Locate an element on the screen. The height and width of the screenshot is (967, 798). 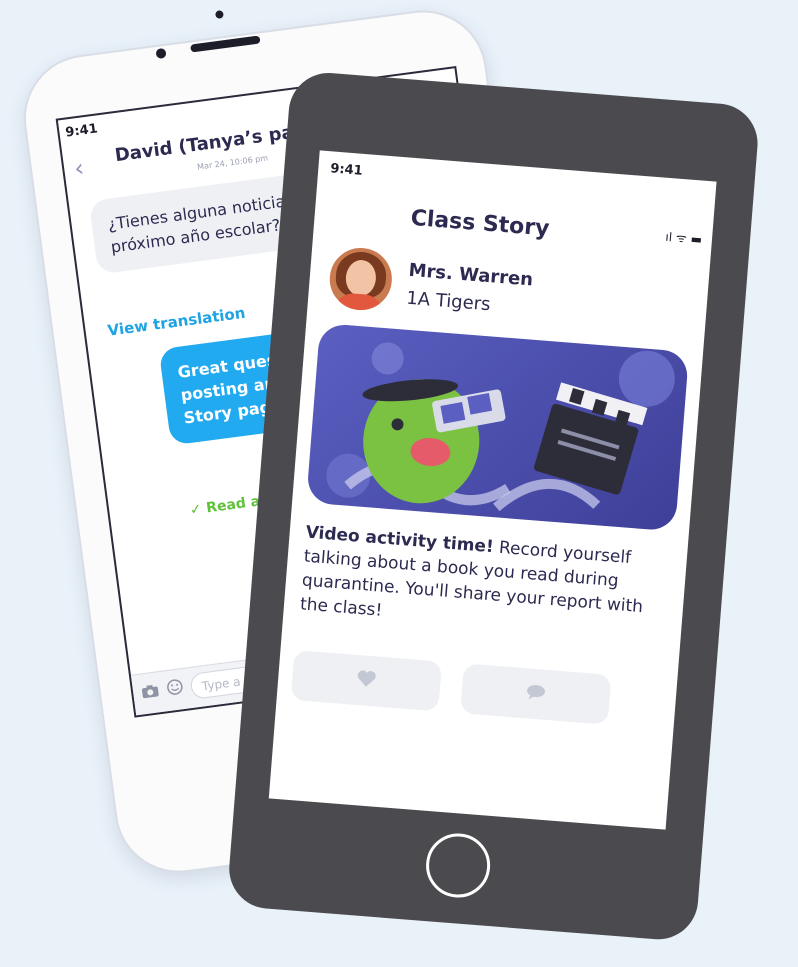
comment-icon is located at coordinates (535, 694).